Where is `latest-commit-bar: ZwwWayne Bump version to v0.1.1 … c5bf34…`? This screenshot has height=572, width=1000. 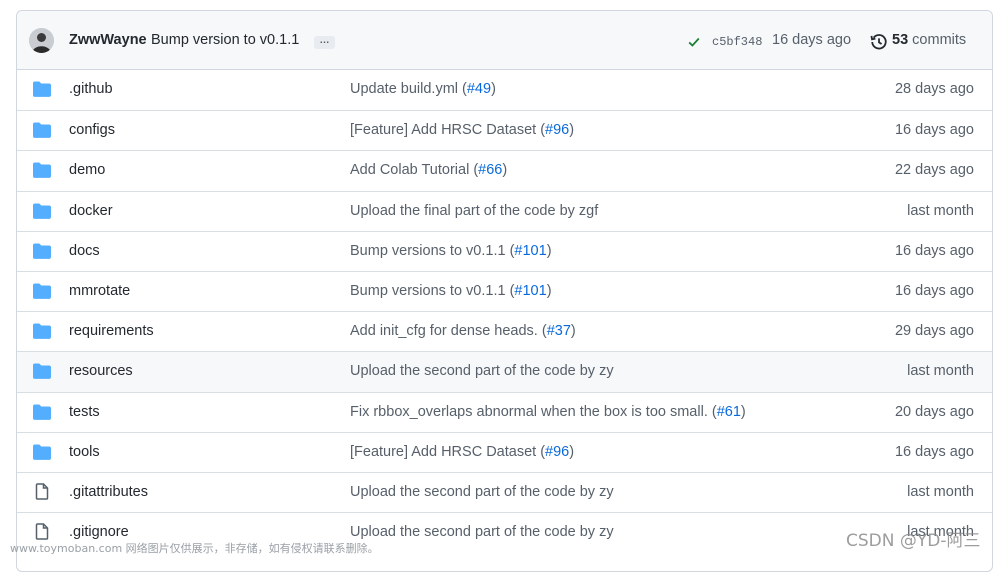
latest-commit-bar: ZwwWayne Bump version to v0.1.1 … c5bf34… is located at coordinates (504, 40).